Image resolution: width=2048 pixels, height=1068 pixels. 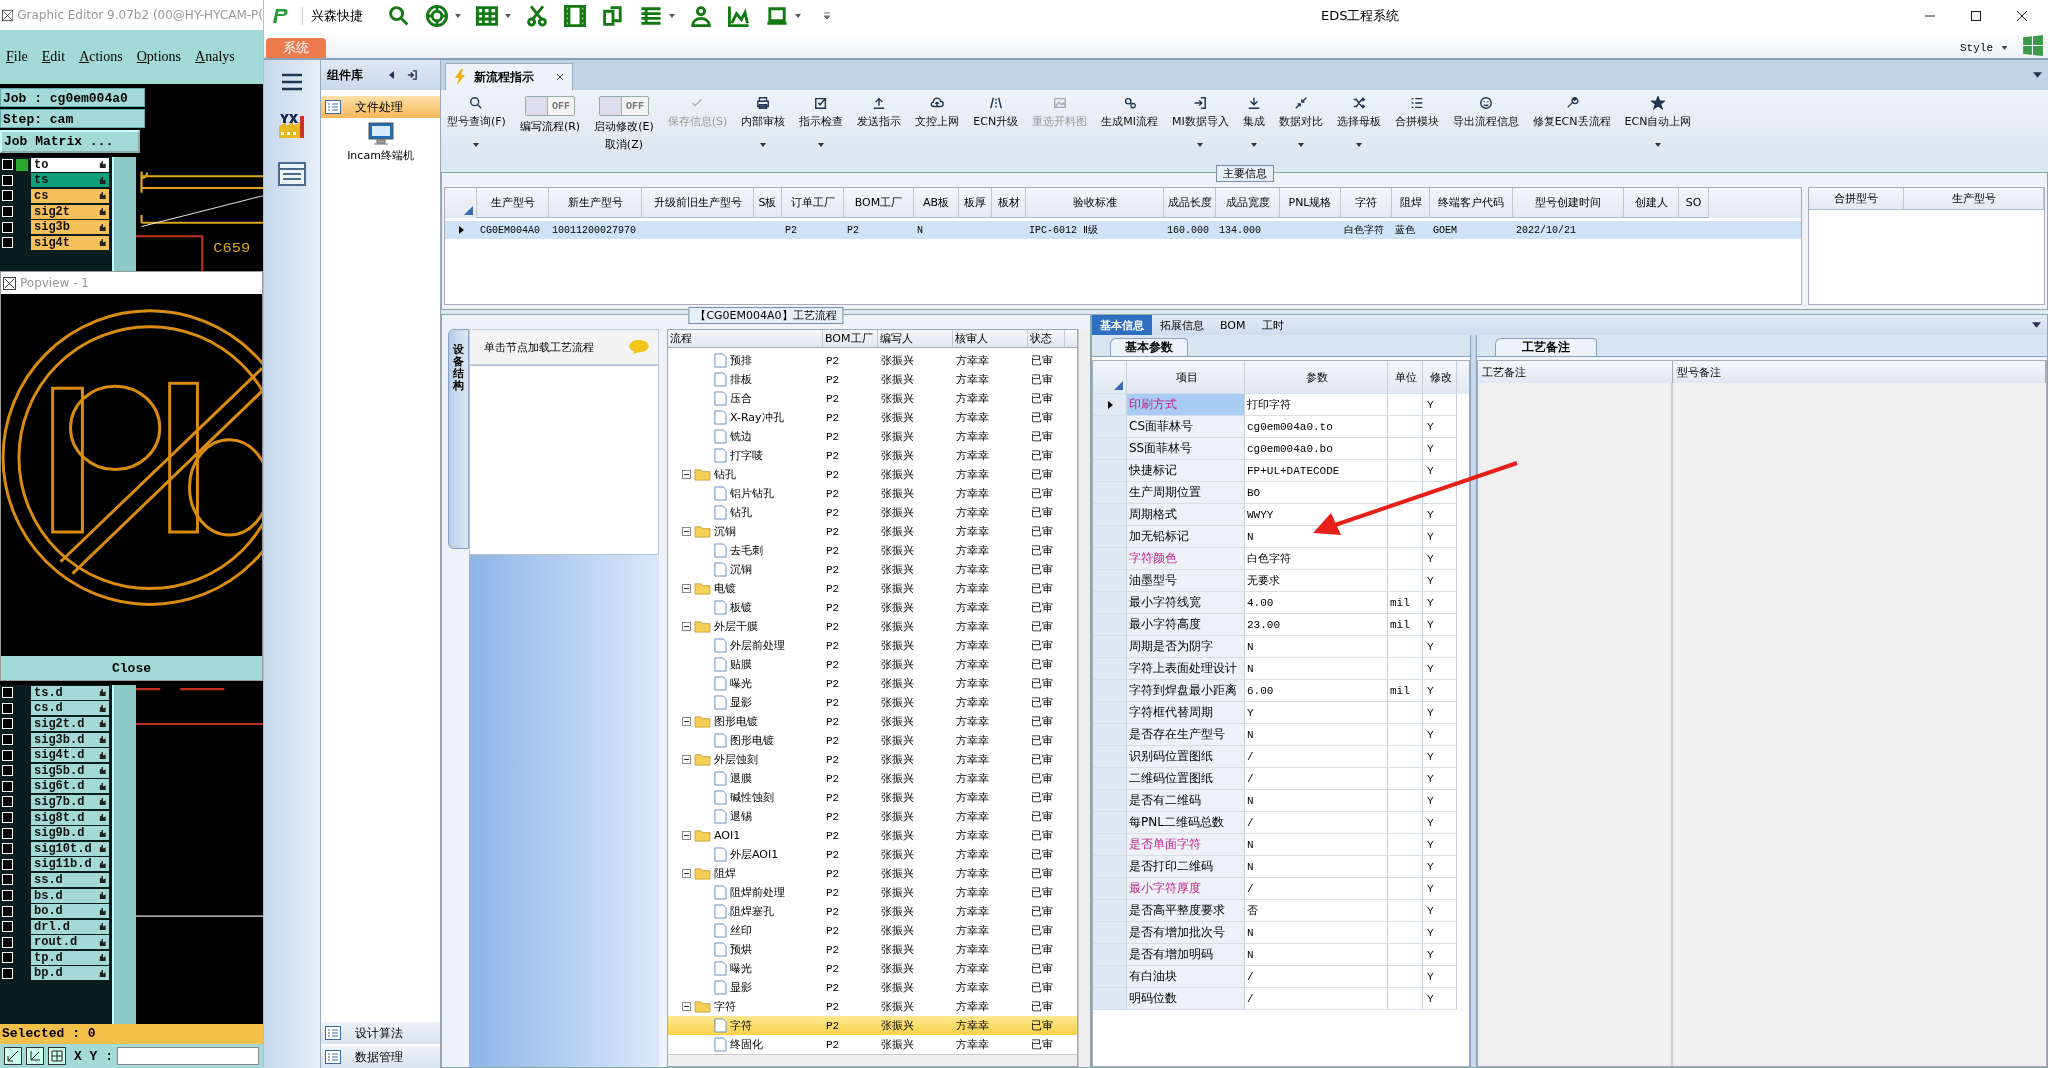 What do you see at coordinates (1281, 537) in the screenshot?
I see `table-row: 加无铅标记 N Y` at bounding box center [1281, 537].